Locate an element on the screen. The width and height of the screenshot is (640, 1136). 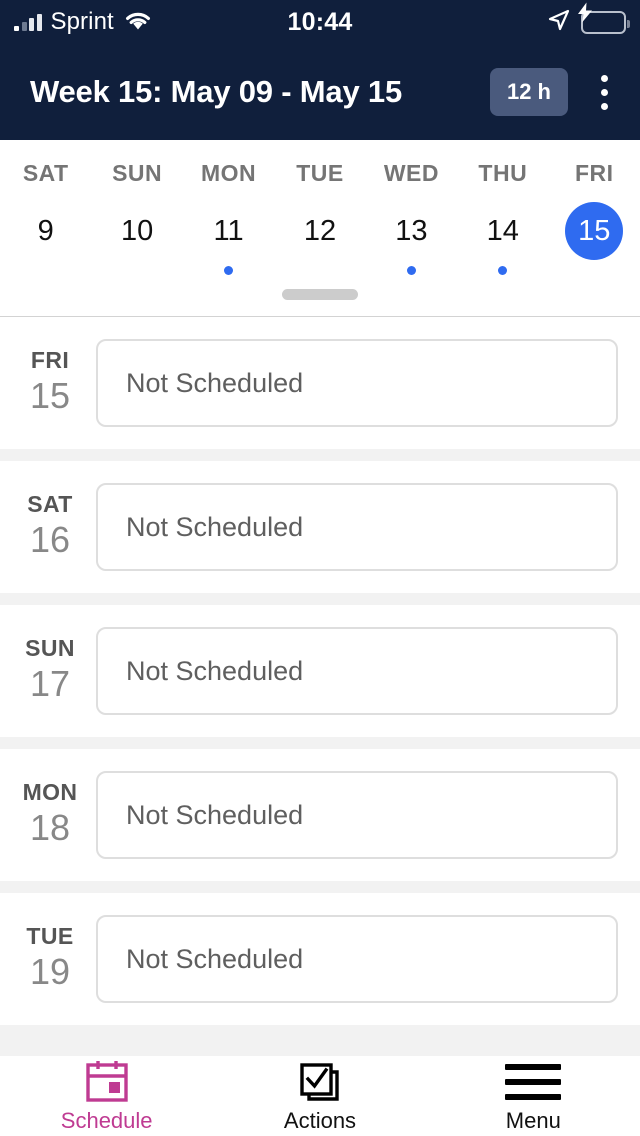
week-day-number: 12 is located at coordinates (320, 230).